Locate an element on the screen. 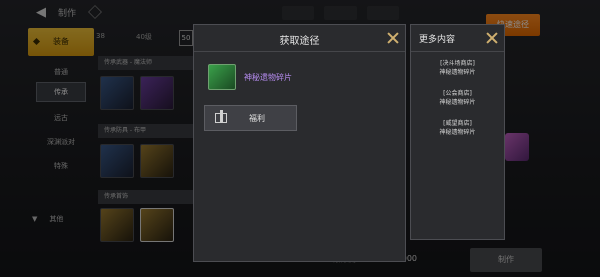 The width and height of the screenshot is (600, 277). welfare-label: 福利 is located at coordinates (257, 118).